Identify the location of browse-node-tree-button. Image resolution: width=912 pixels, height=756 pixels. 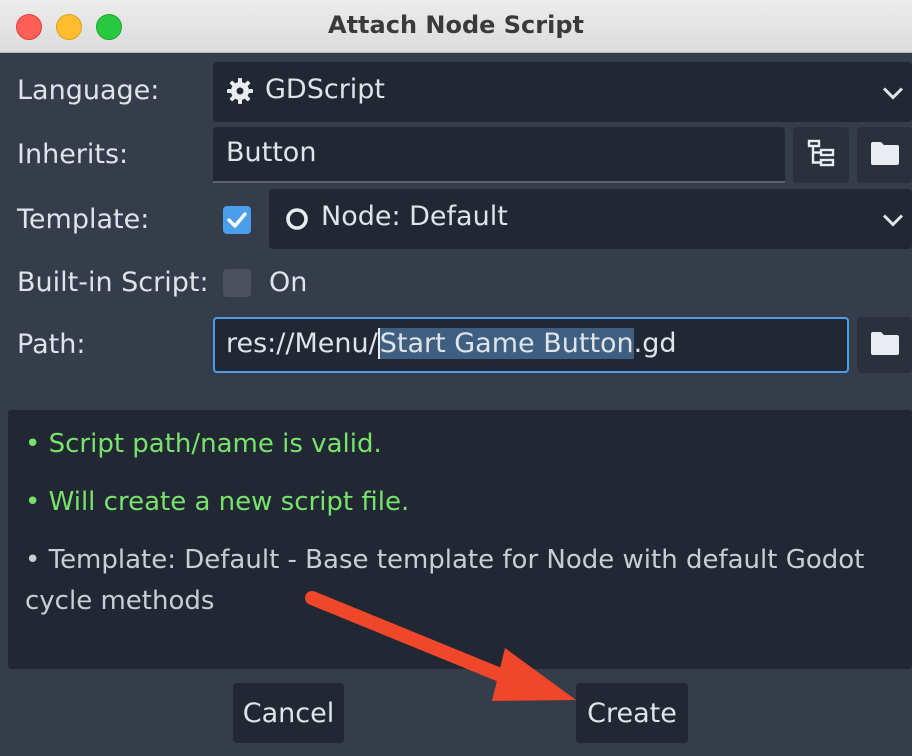
(821, 155).